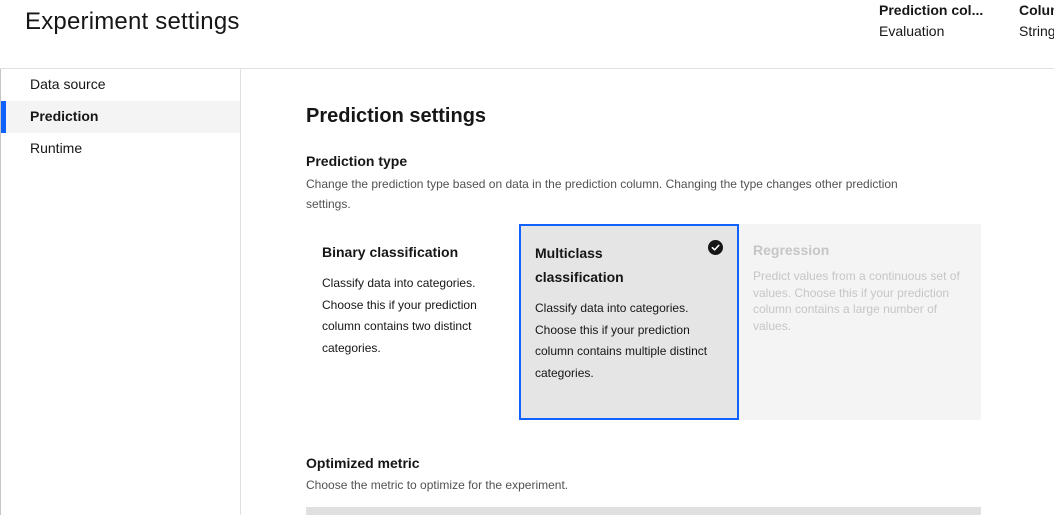  What do you see at coordinates (1036, 21) in the screenshot?
I see `meta-column-type: Colum String` at bounding box center [1036, 21].